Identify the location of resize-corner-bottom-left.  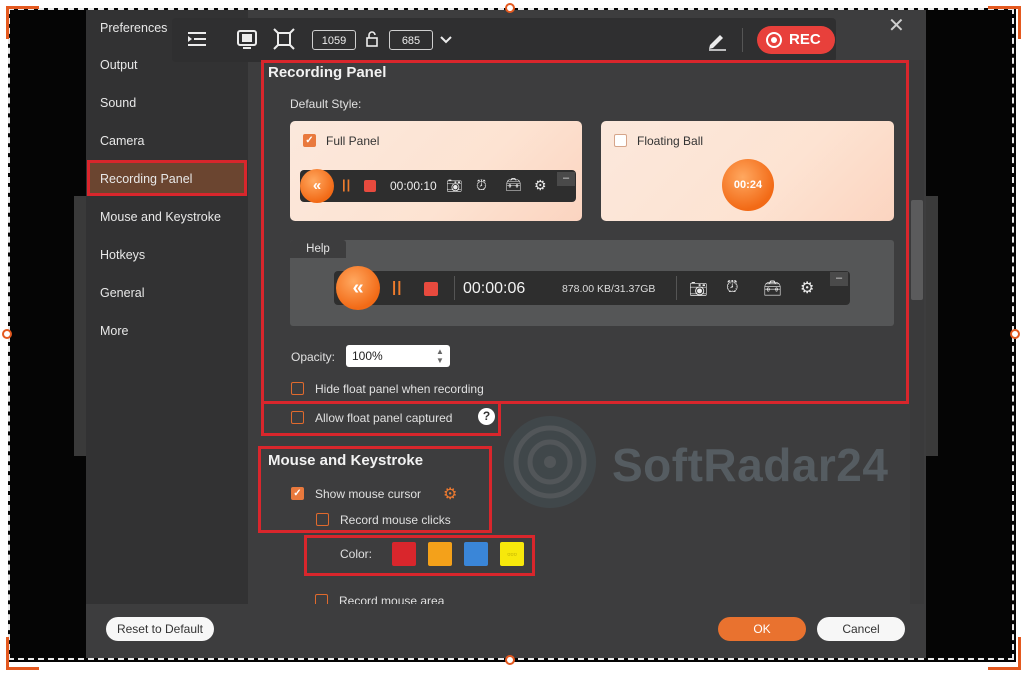
(22, 653).